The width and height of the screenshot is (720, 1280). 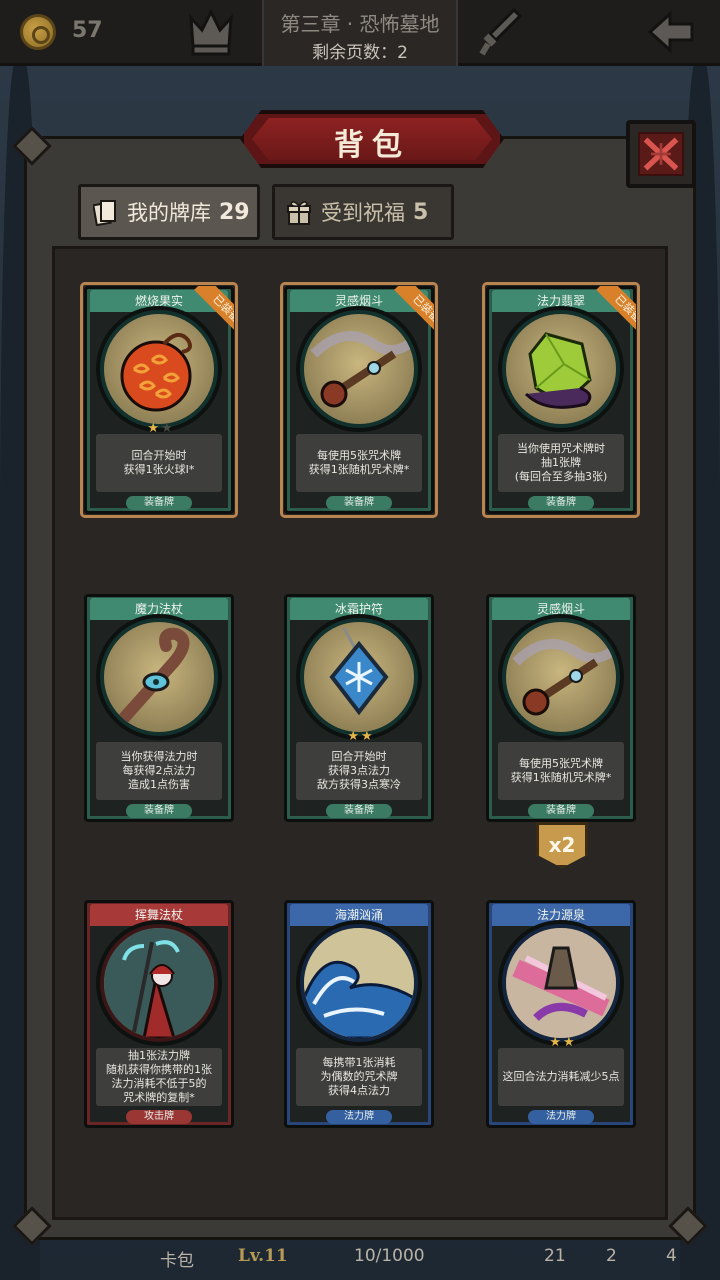 What do you see at coordinates (561, 400) in the screenshot?
I see `card: 法力翡翠 当你使用咒术牌时 抽1张牌 (每回合至多抽3张) 装备牌 已装备` at bounding box center [561, 400].